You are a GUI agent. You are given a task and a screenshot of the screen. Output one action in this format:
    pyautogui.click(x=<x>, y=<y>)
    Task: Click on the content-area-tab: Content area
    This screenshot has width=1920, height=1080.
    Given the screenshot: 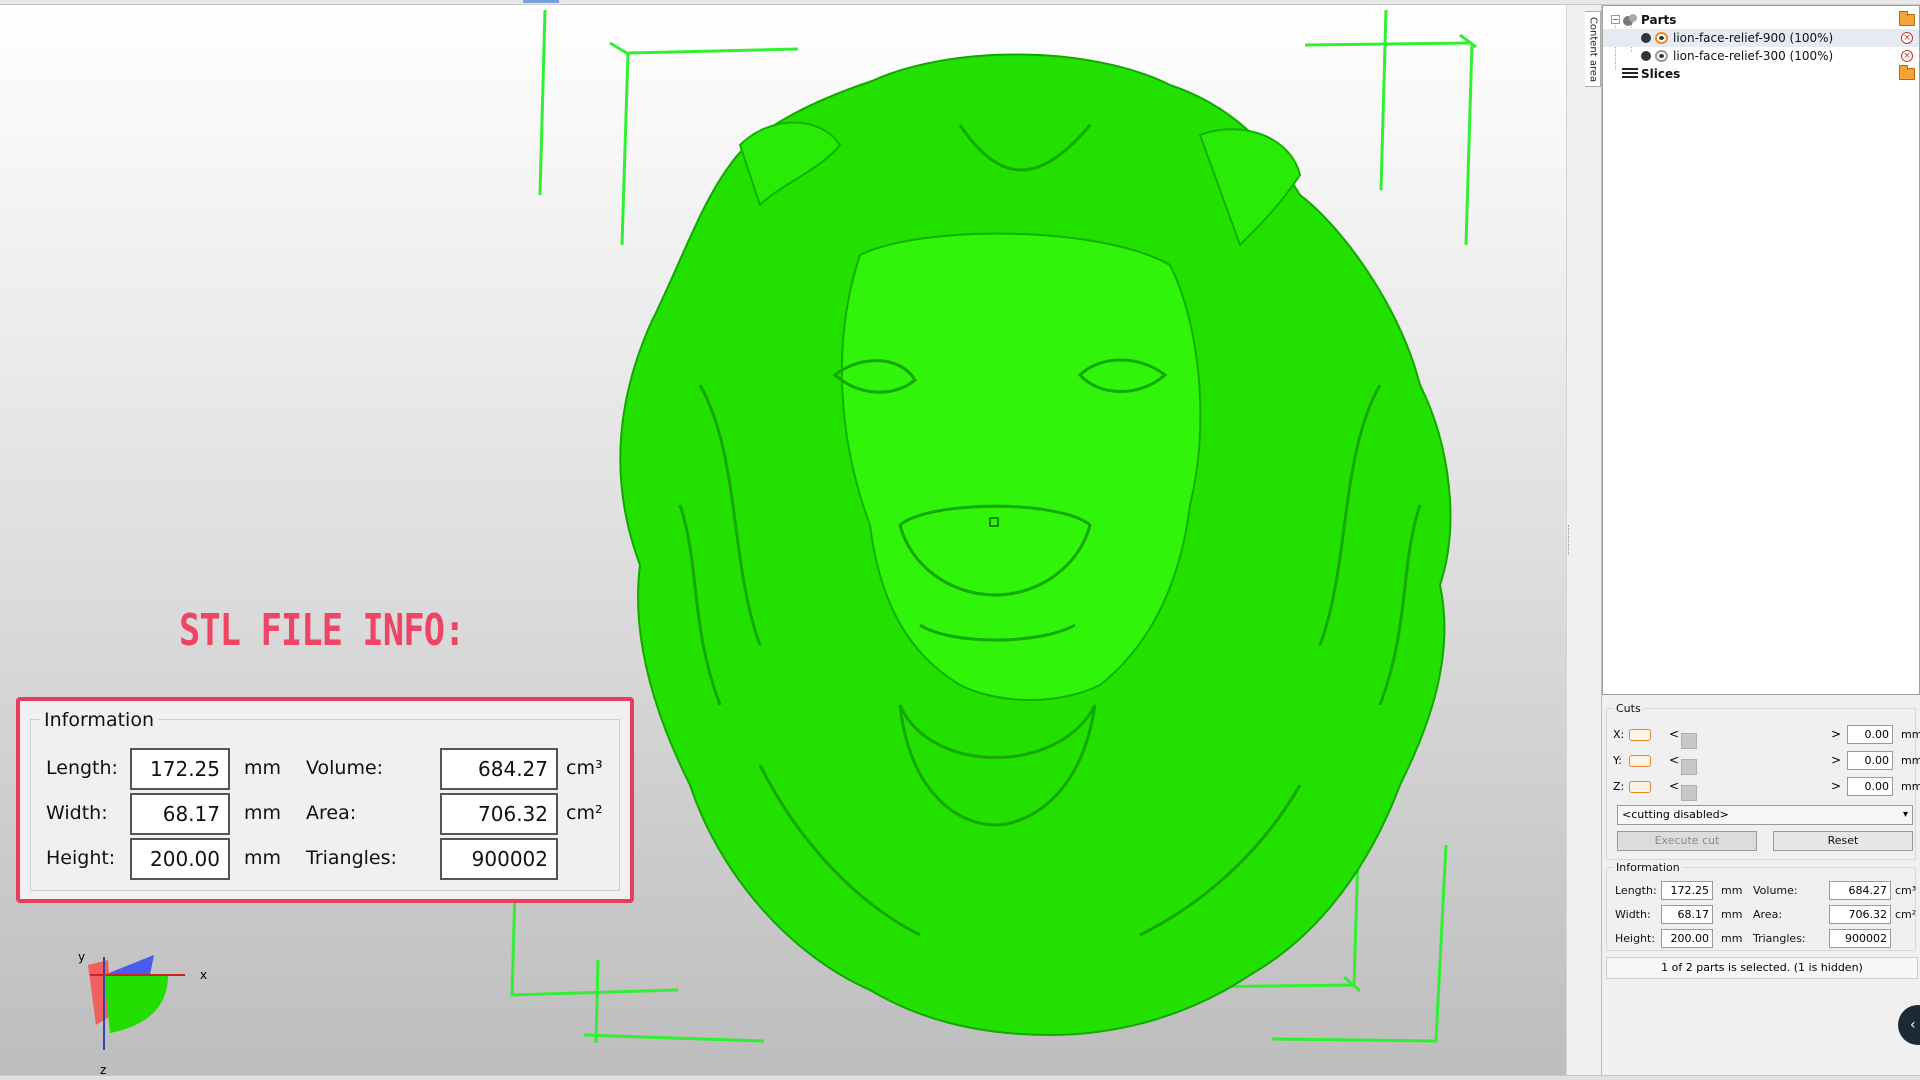 What is the action you would take?
    pyautogui.click(x=1593, y=49)
    